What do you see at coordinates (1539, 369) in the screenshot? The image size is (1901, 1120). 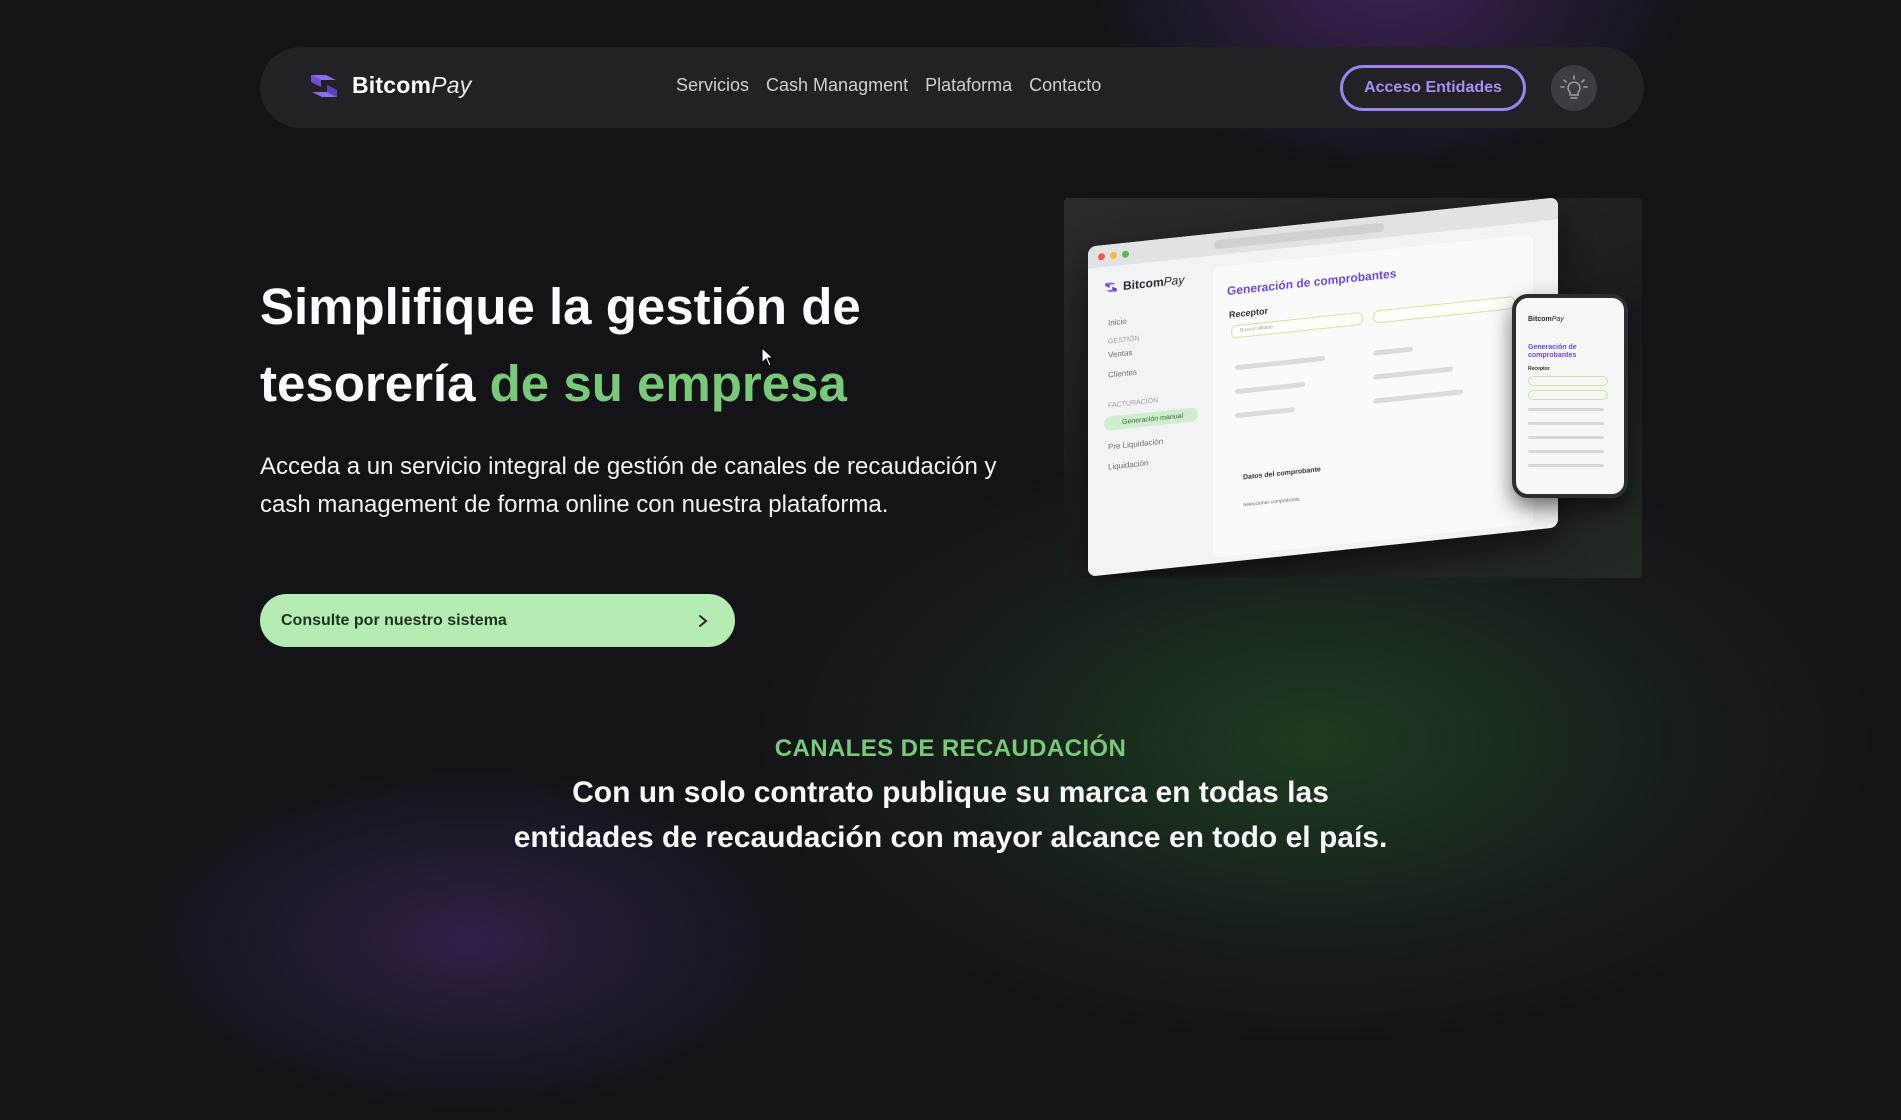 I see `phone-receptor-label: Receptor` at bounding box center [1539, 369].